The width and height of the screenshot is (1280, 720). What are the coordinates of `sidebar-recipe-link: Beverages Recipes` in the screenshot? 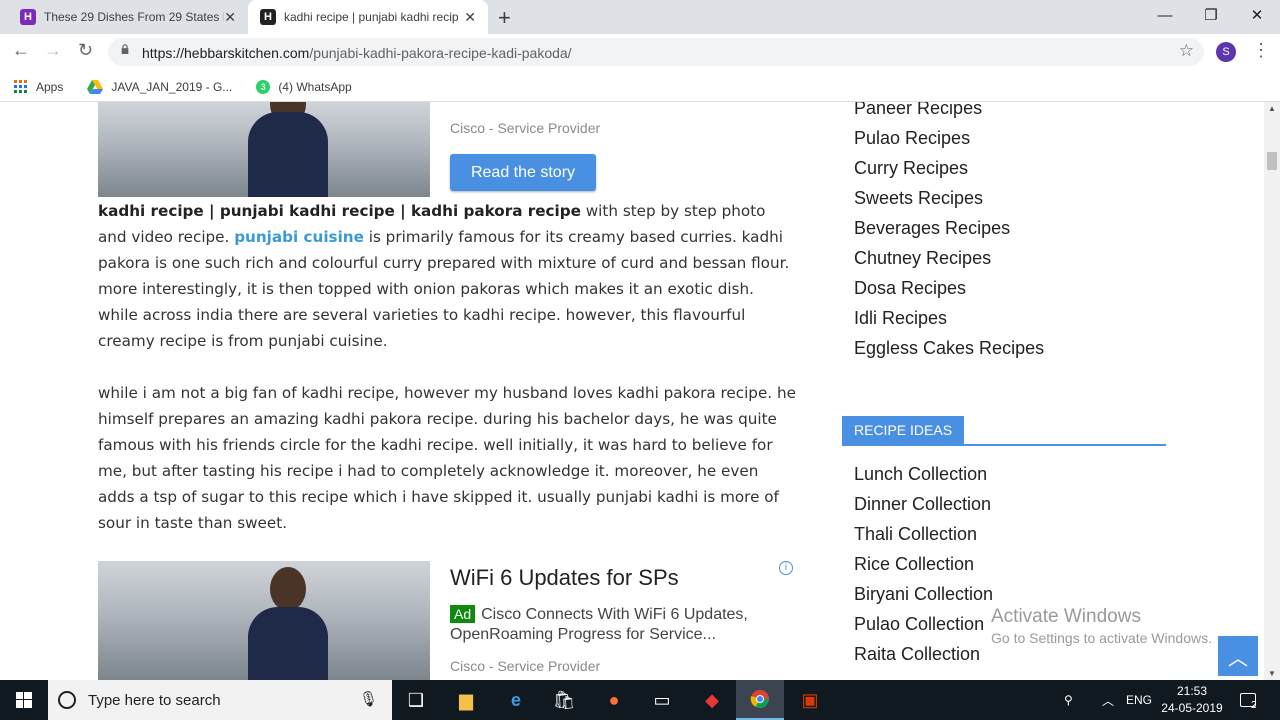 It's located at (932, 228).